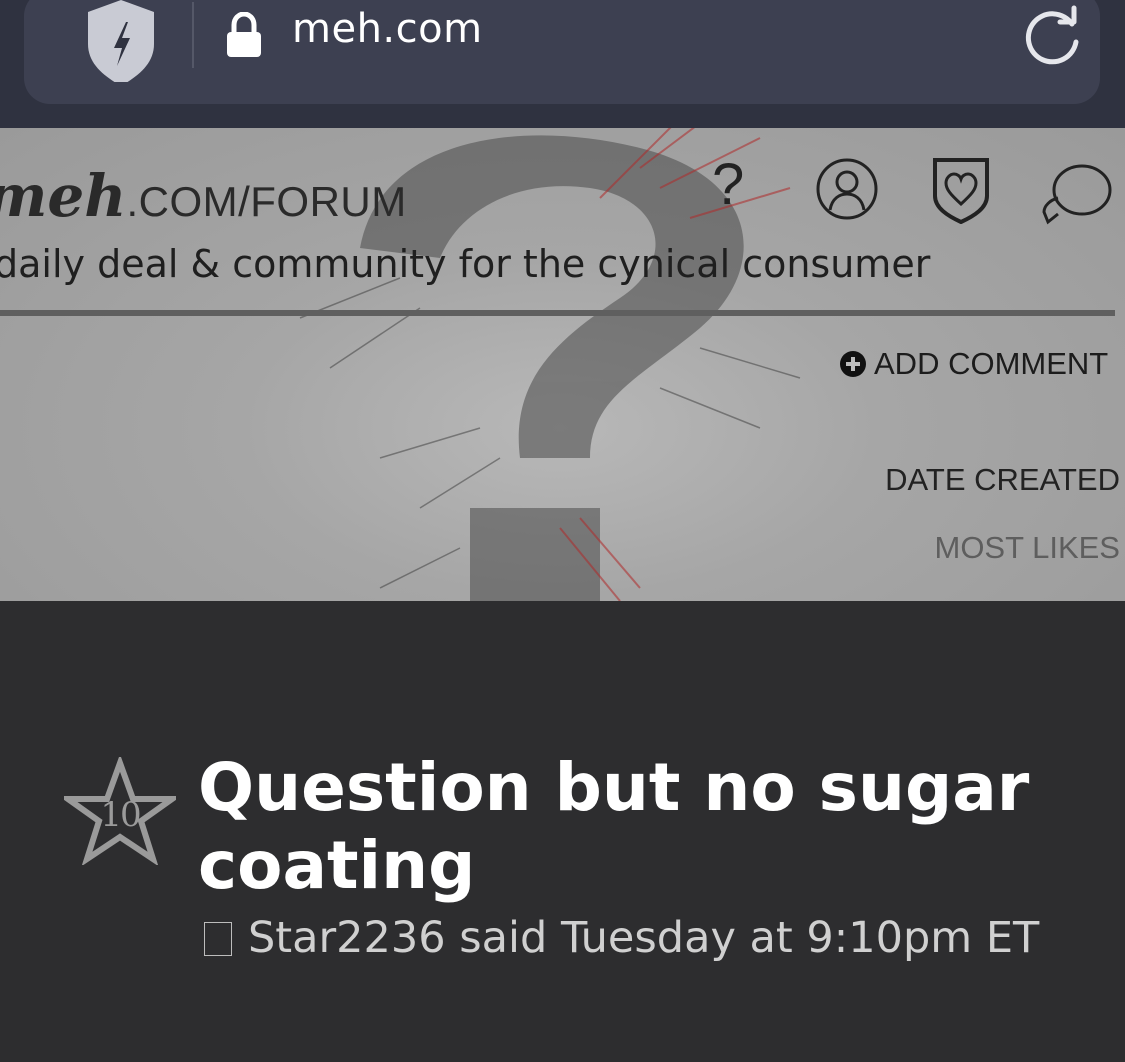 The height and width of the screenshot is (1062, 1125). I want to click on sort-most-likes: MOST LIKES, so click(1028, 548).